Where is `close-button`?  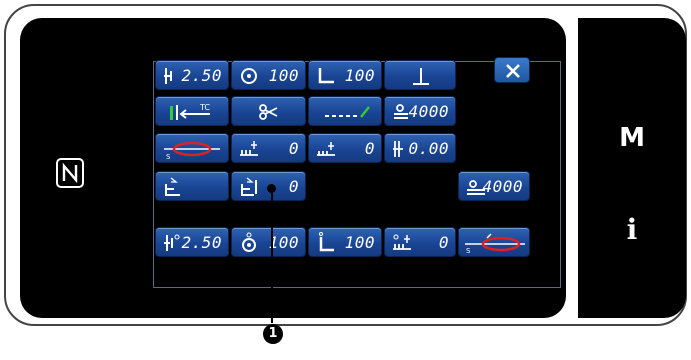
close-button is located at coordinates (512, 70).